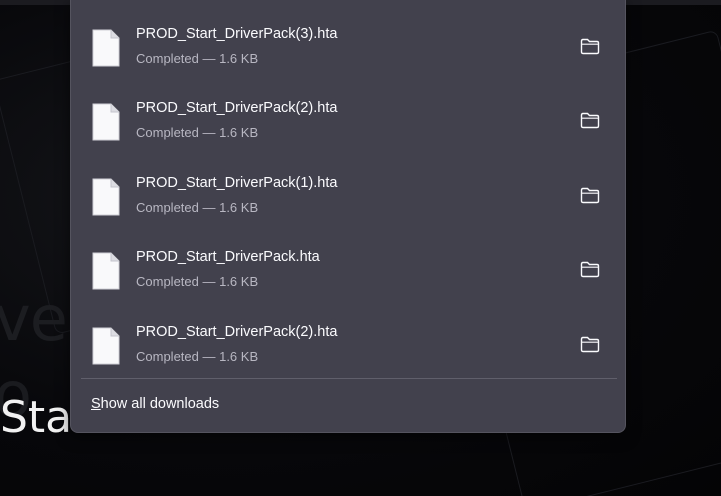  I want to click on download-filename: PROD_Start_DriverPack.hta, so click(228, 257).